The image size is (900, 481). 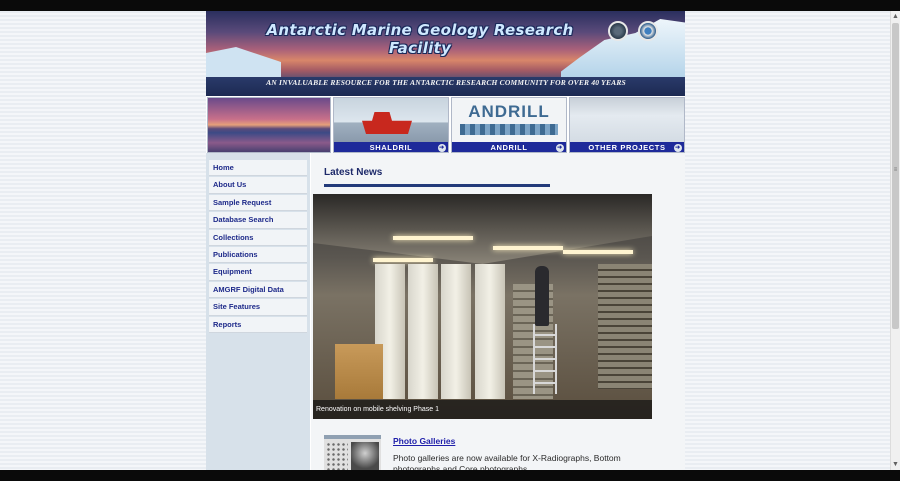 I want to click on thumbnail-strip, so click(x=352, y=437).